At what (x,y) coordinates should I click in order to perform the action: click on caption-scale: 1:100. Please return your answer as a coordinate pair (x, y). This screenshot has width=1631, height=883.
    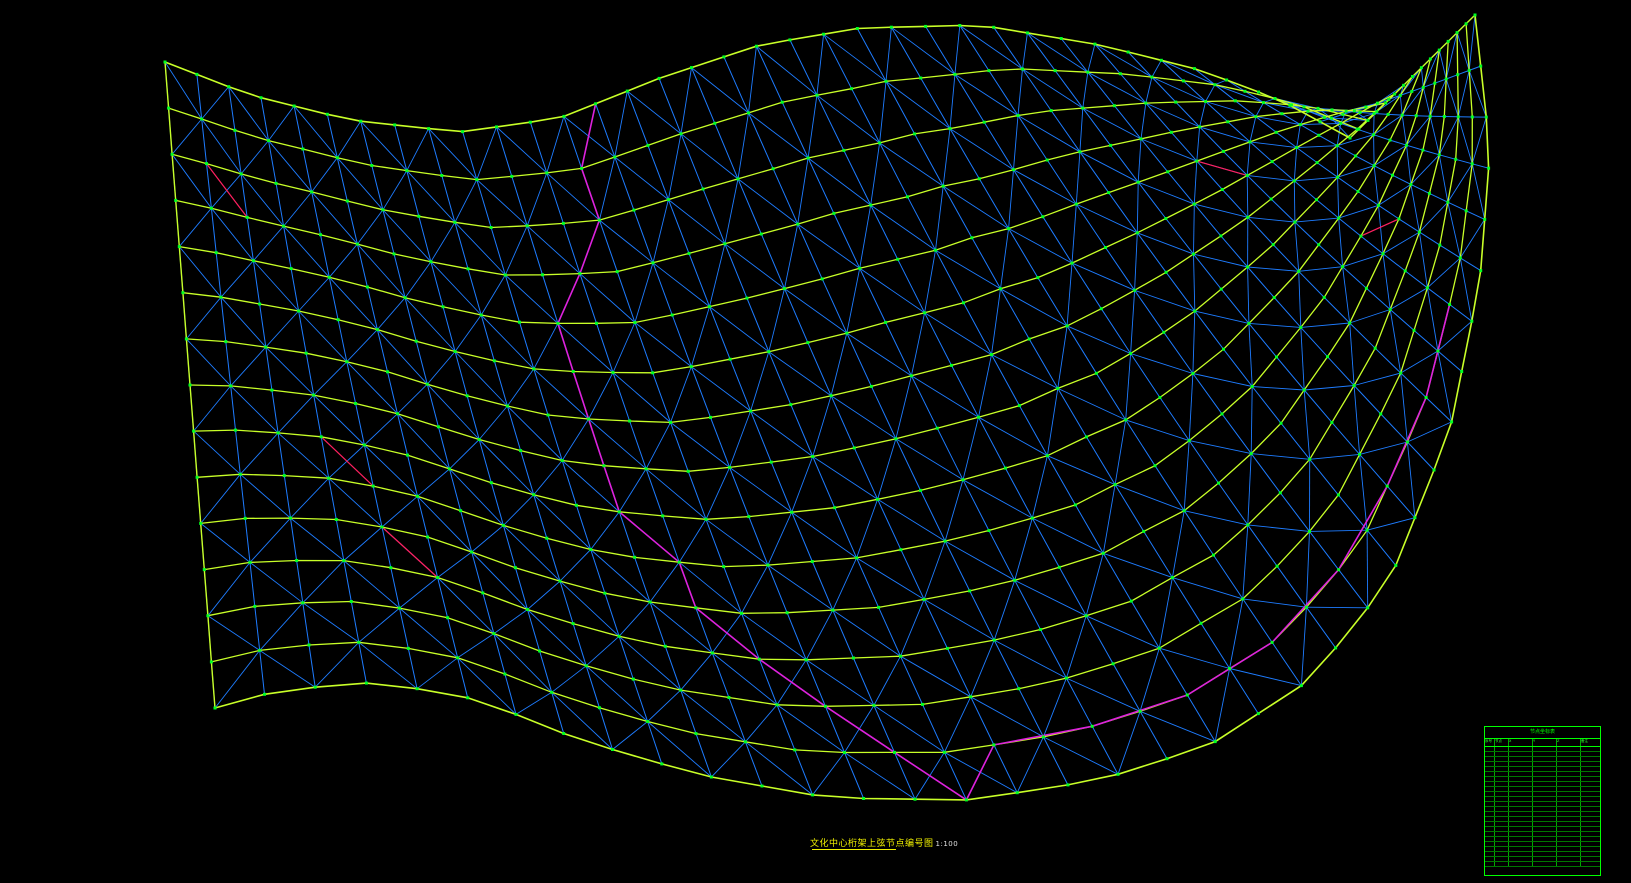
    Looking at the image, I should click on (947, 844).